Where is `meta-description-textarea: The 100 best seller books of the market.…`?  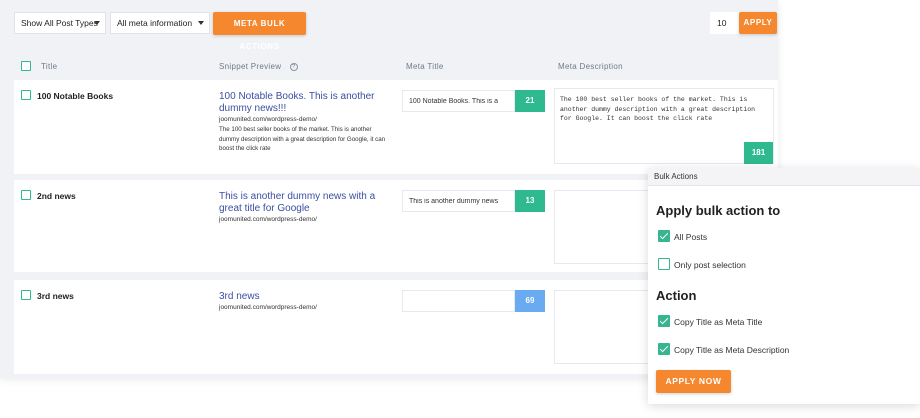 meta-description-textarea: The 100 best seller books of the market.… is located at coordinates (664, 126).